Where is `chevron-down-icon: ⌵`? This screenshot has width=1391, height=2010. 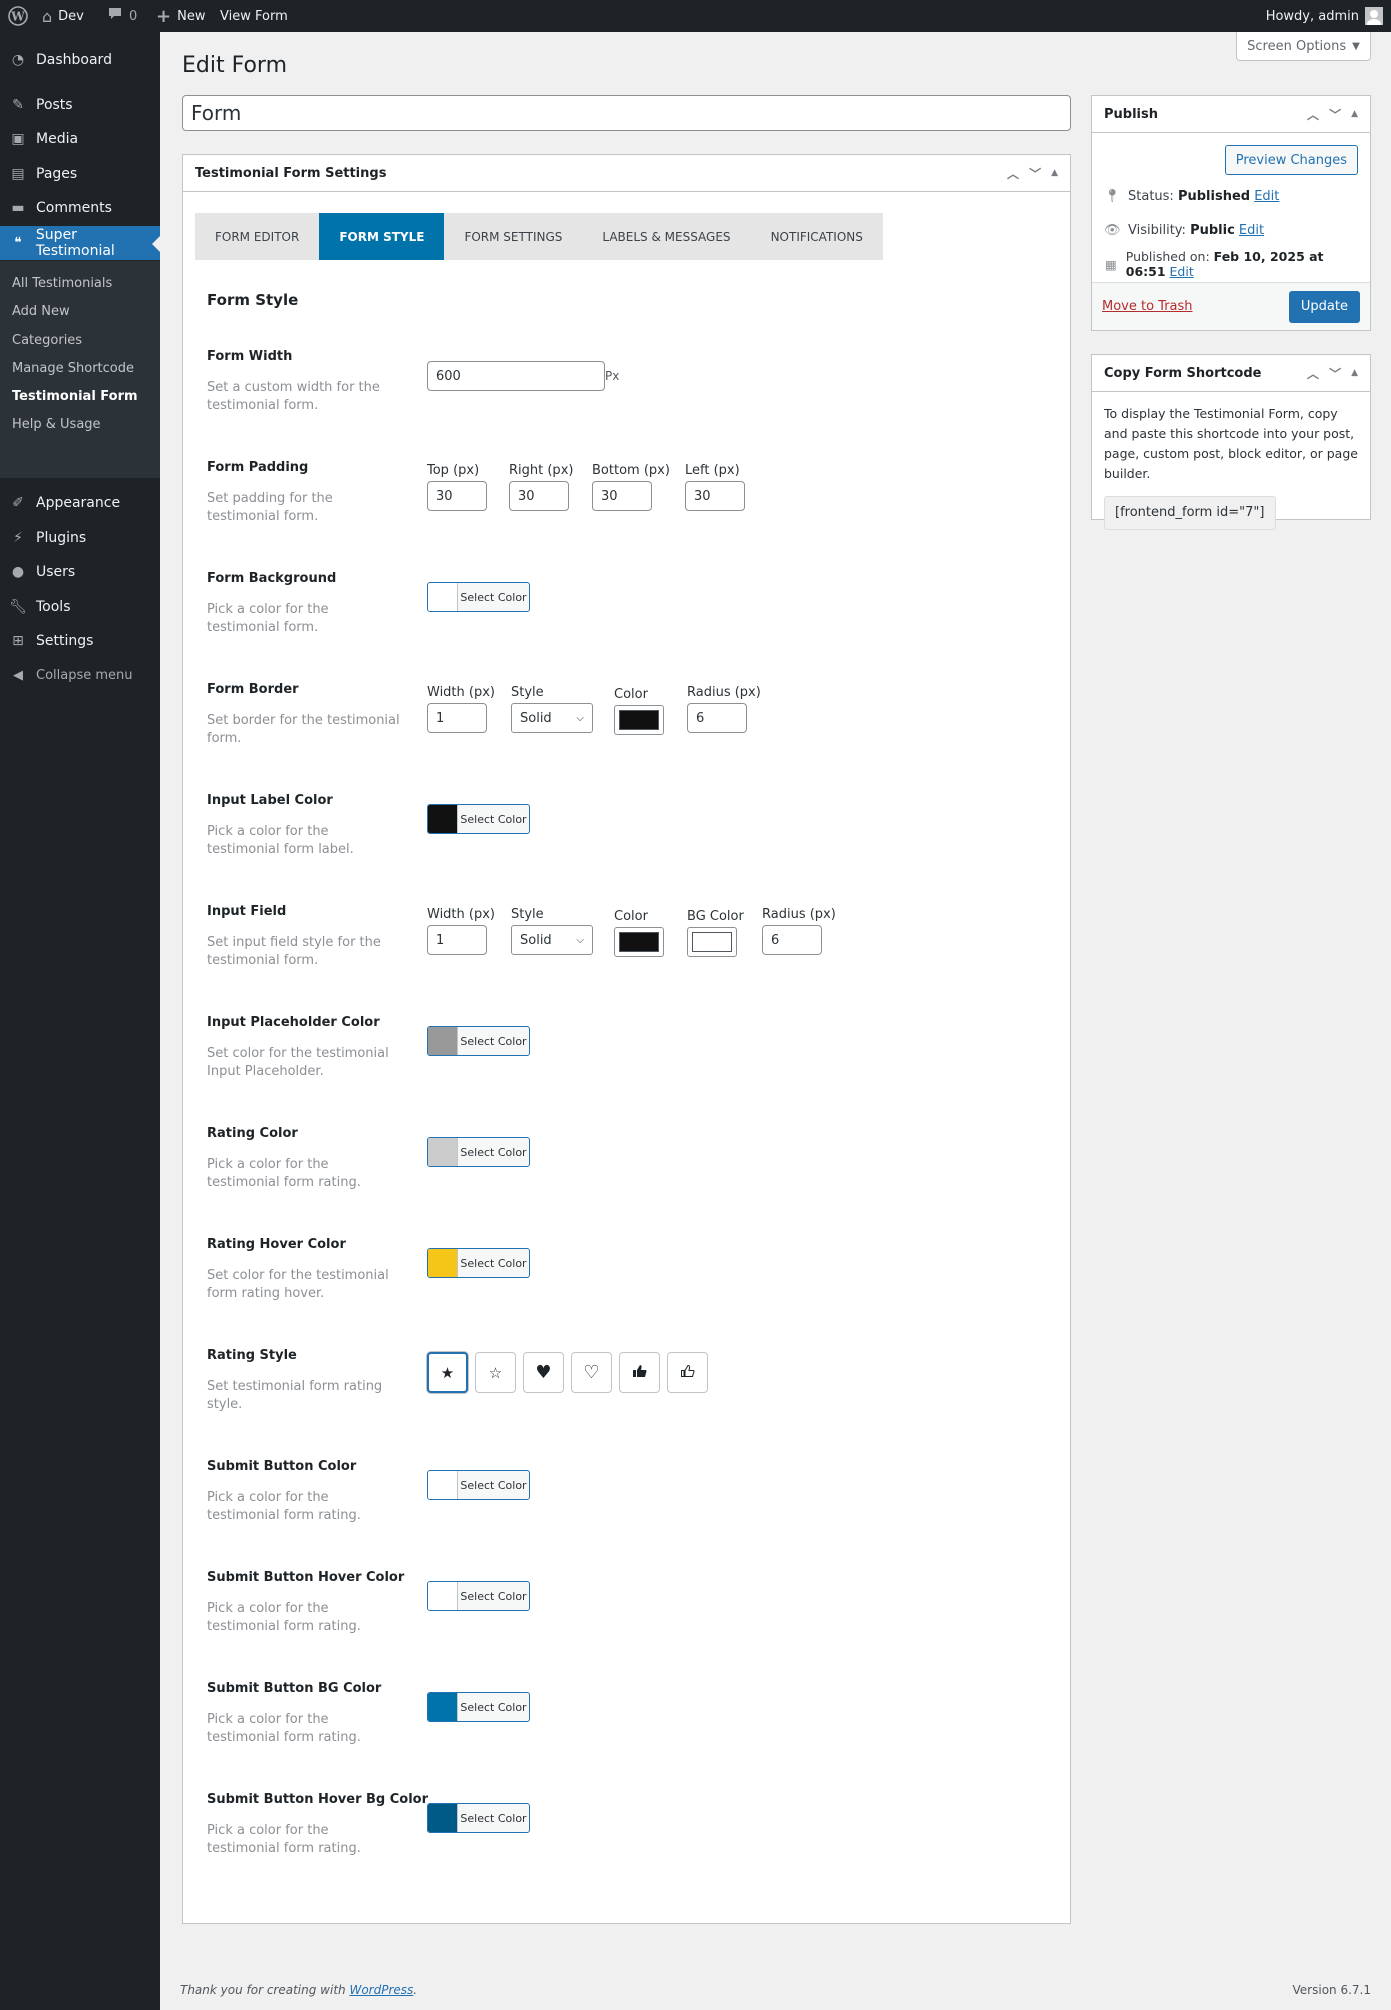 chevron-down-icon: ⌵ is located at coordinates (580, 718).